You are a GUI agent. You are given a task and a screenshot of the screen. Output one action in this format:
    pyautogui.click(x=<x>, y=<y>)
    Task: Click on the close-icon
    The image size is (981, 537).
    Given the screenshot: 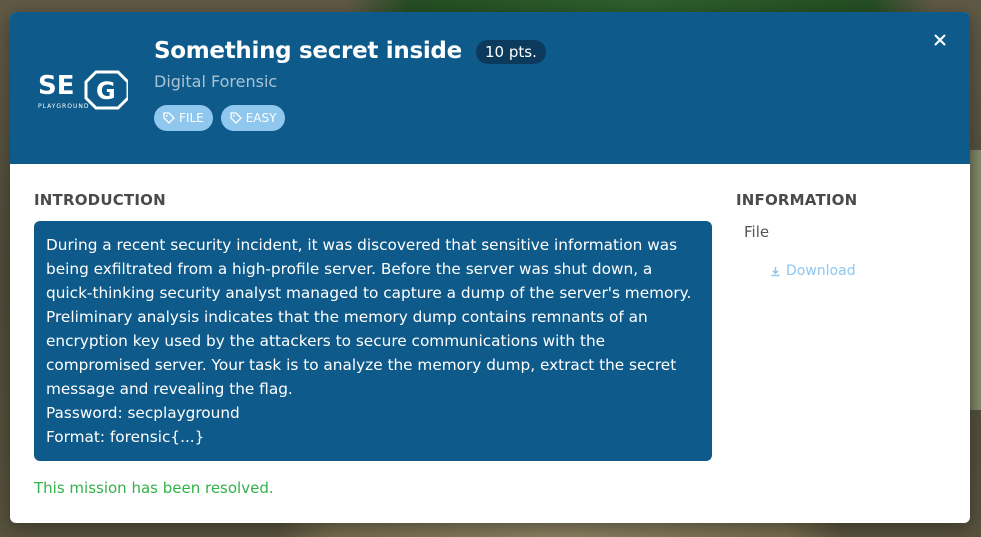 What is the action you would take?
    pyautogui.click(x=940, y=40)
    